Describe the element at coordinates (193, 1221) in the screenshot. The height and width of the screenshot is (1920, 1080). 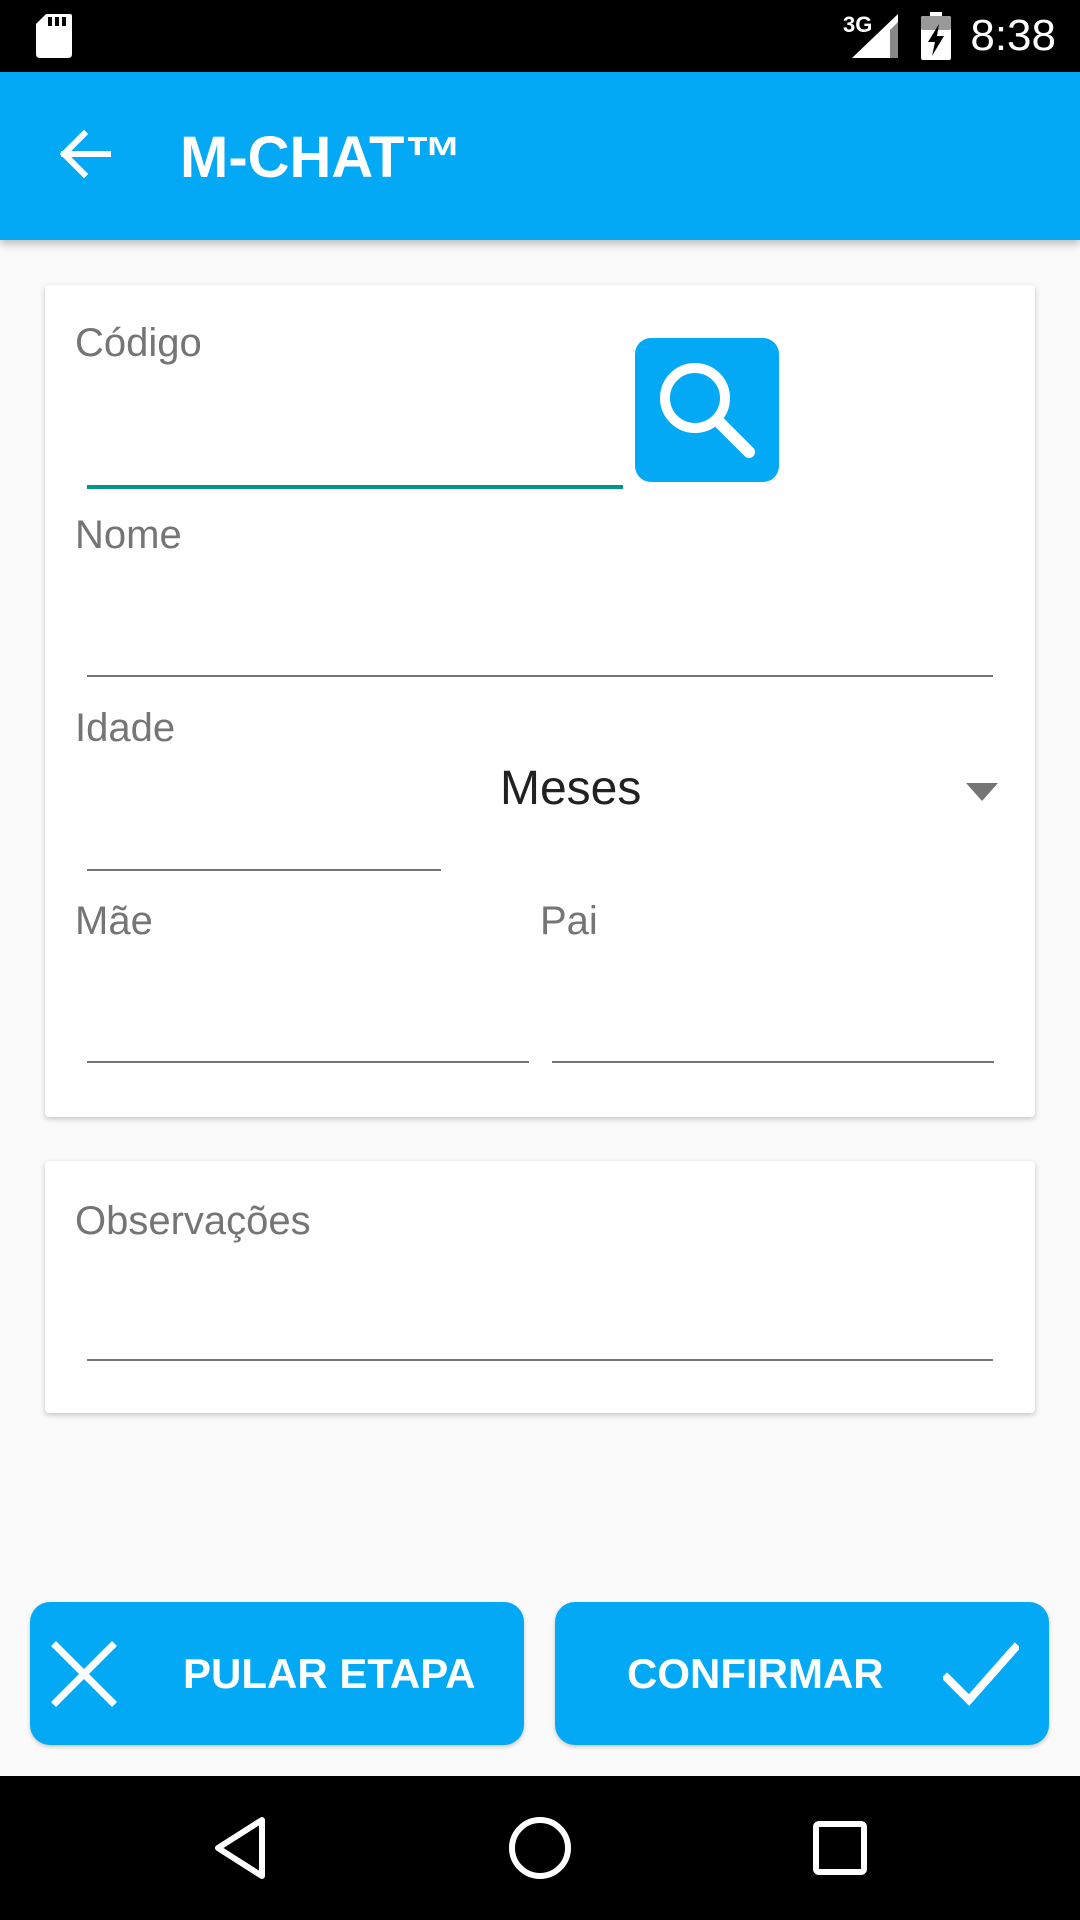
I see `observacoes-label: Observações` at that location.